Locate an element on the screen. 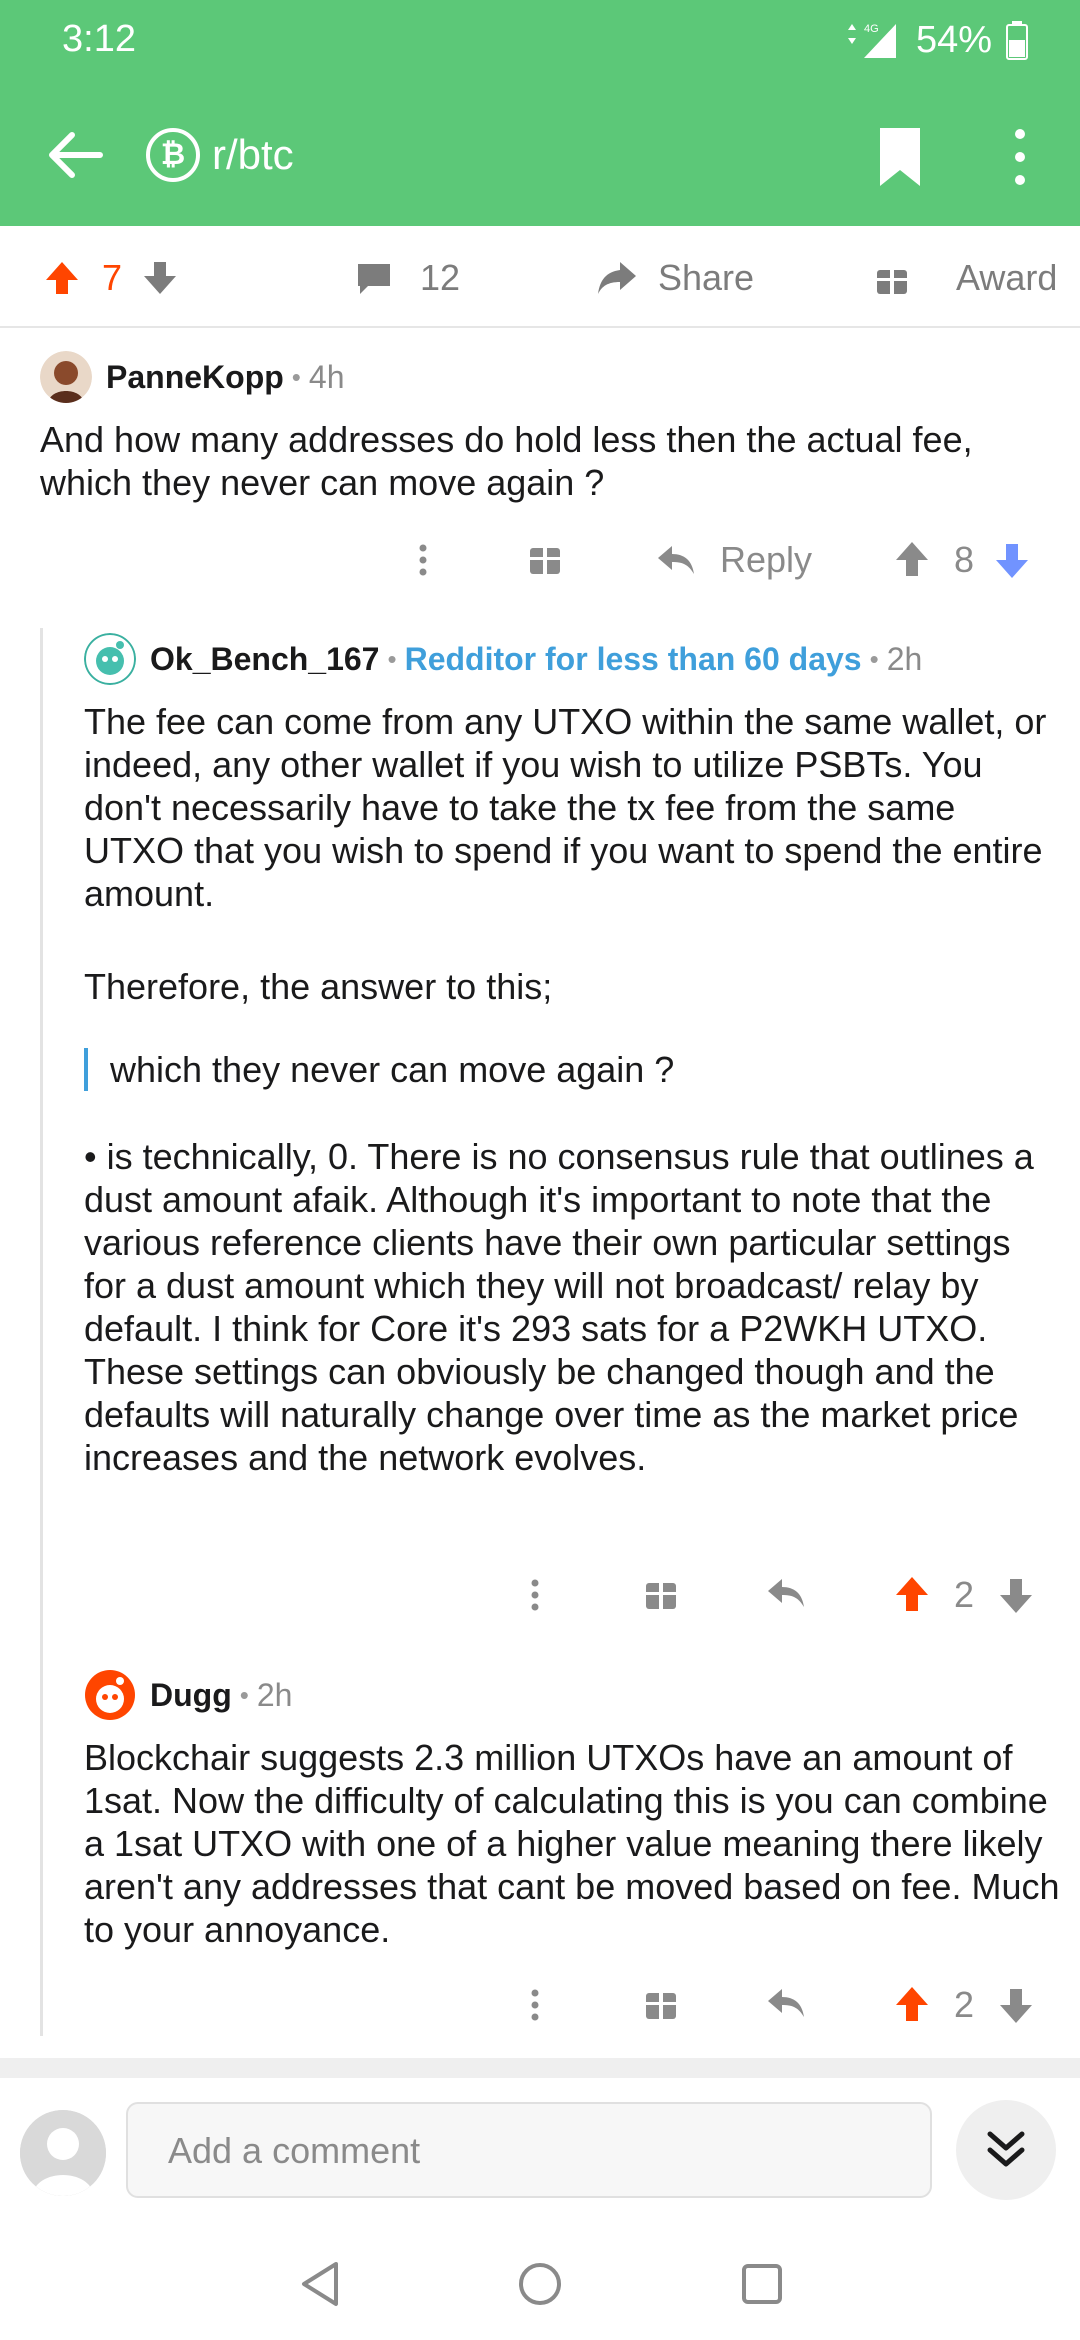 This screenshot has height=2340, width=1080. nav-recents-icon is located at coordinates (762, 2284).